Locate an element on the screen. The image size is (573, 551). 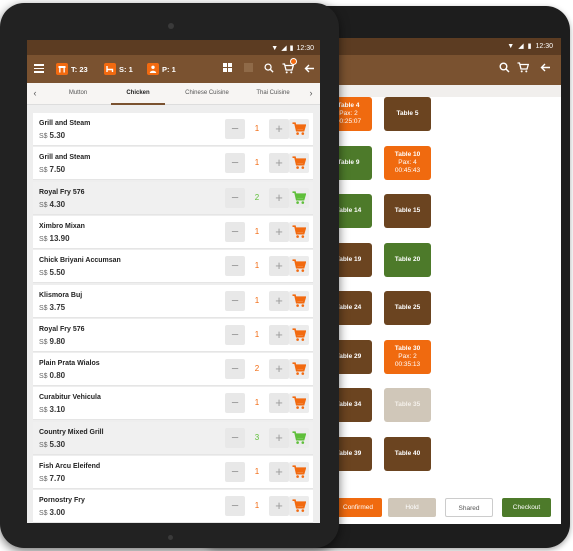
menu-item-row: Grill and Steam S$ 5.30 −1 + is located at coordinates (173, 129).